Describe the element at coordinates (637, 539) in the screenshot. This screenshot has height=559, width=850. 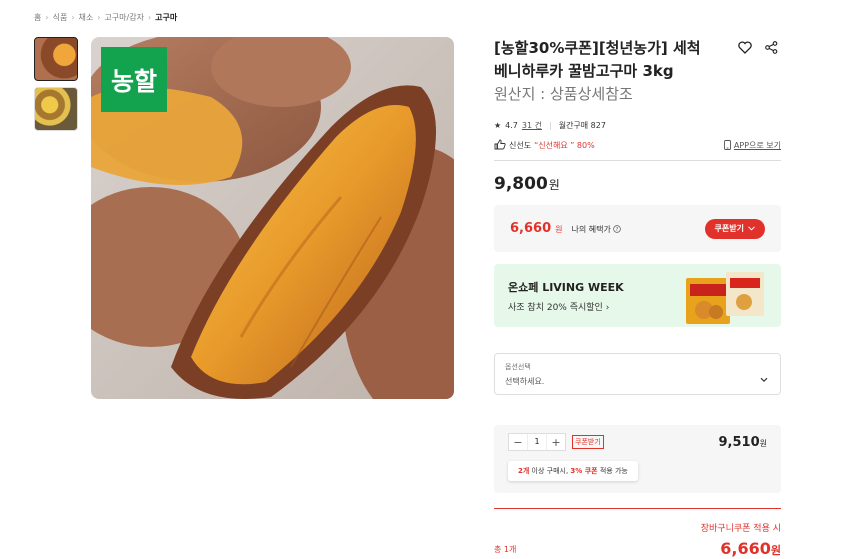
I see `total-row: 총 1개 장바구니쿠폰 적용 시 6,660원` at that location.